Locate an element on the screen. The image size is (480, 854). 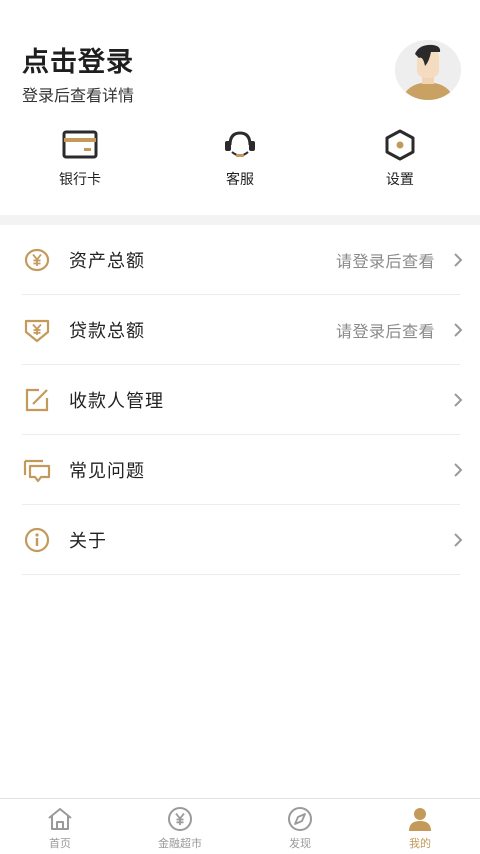
bottom-tab-bar: 首页 金融超市 发现 我的 is located at coordinates (240, 826).